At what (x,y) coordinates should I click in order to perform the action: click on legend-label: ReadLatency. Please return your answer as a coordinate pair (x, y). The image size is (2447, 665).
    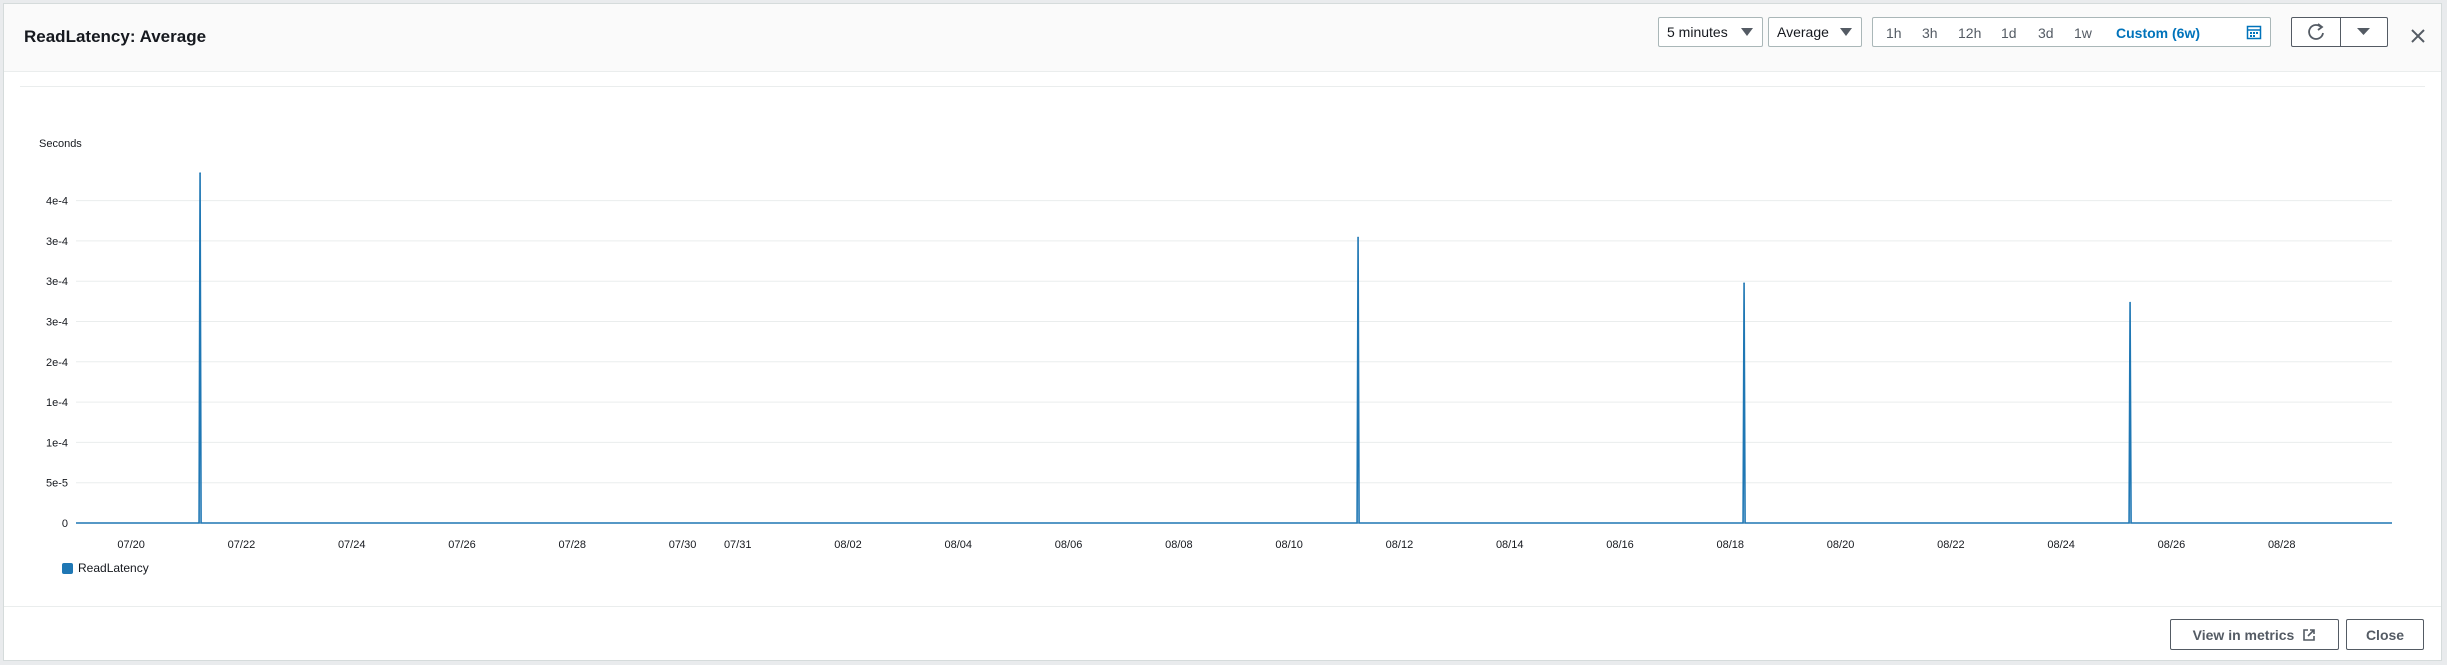
    Looking at the image, I should click on (113, 568).